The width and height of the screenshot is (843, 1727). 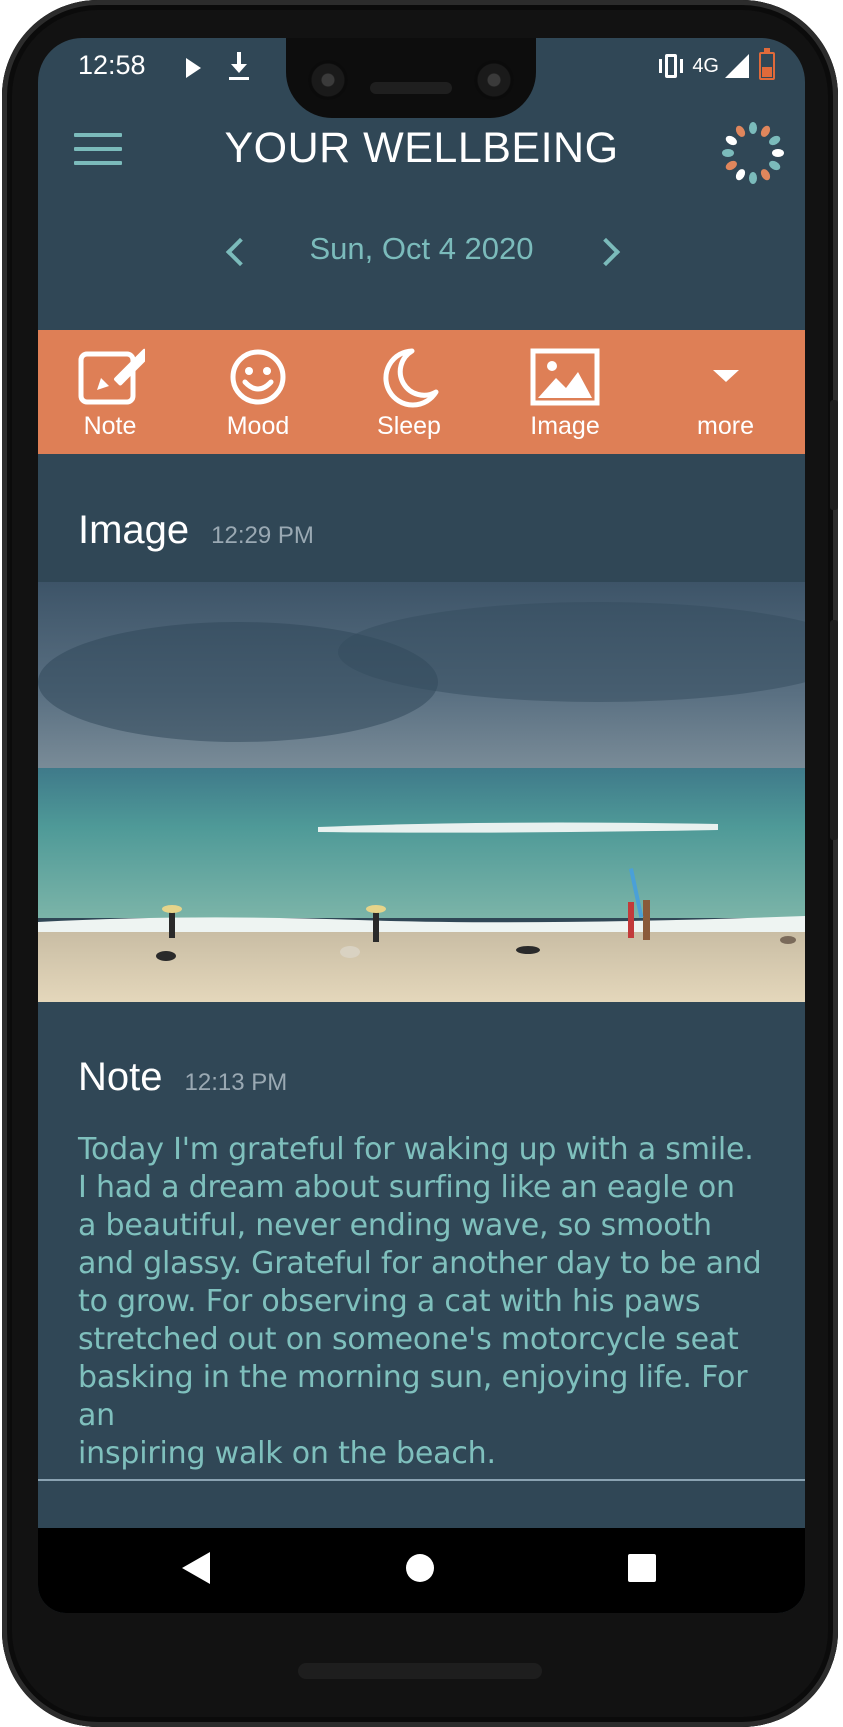 I want to click on page-title: YOUR WELLBEING, so click(x=421, y=148).